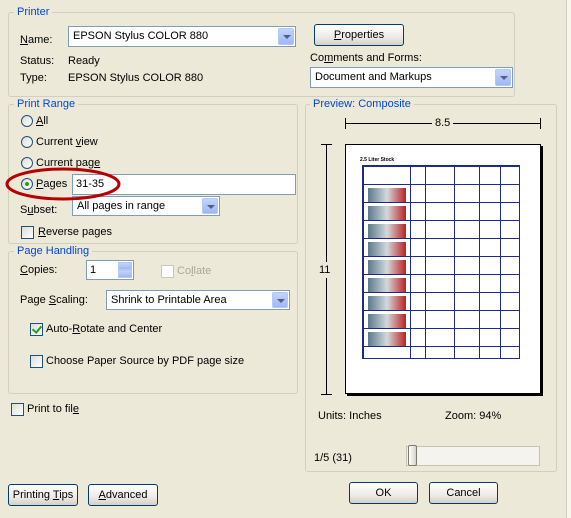 The height and width of the screenshot is (518, 571). Describe the element at coordinates (463, 493) in the screenshot. I see `cancel-button: Cancel` at that location.